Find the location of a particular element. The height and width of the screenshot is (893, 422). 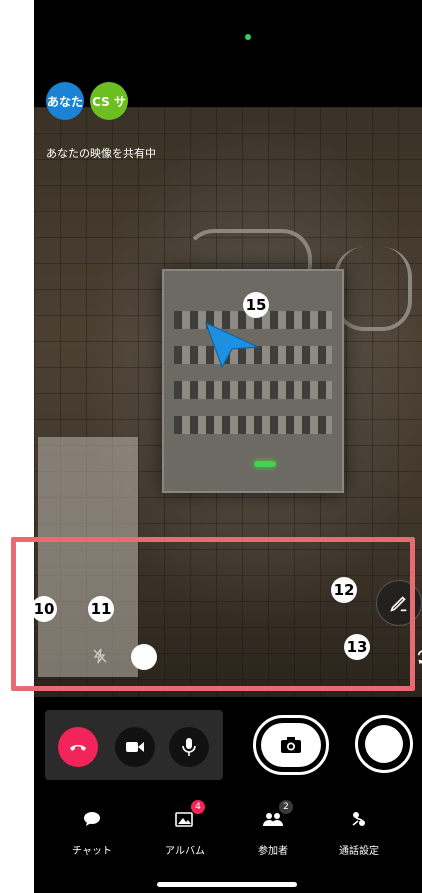

participants-icon is located at coordinates (273, 819).